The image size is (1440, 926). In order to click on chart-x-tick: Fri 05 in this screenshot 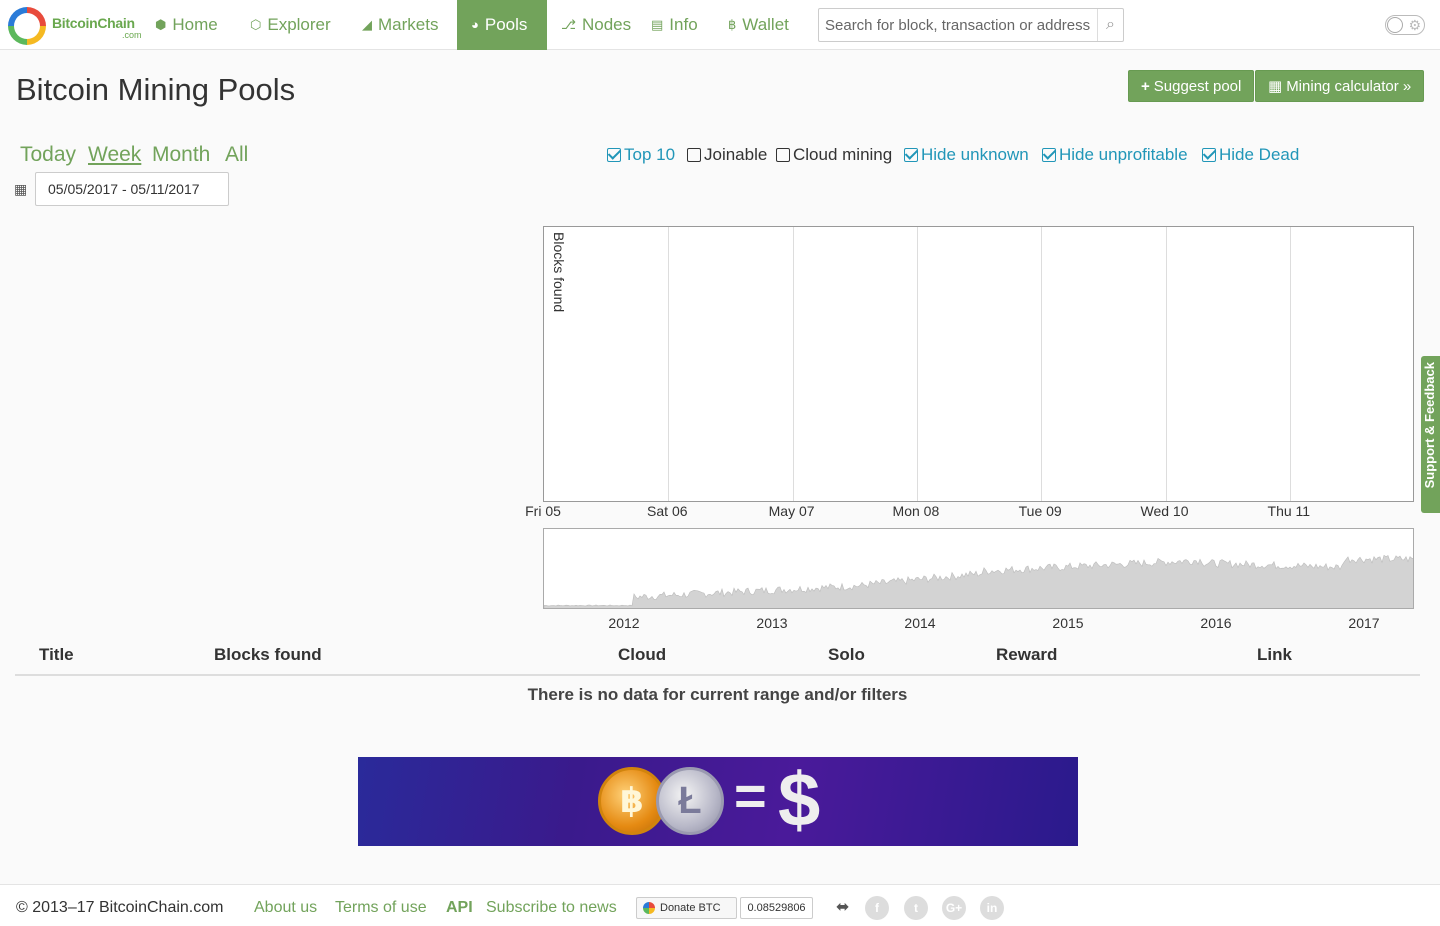, I will do `click(543, 511)`.